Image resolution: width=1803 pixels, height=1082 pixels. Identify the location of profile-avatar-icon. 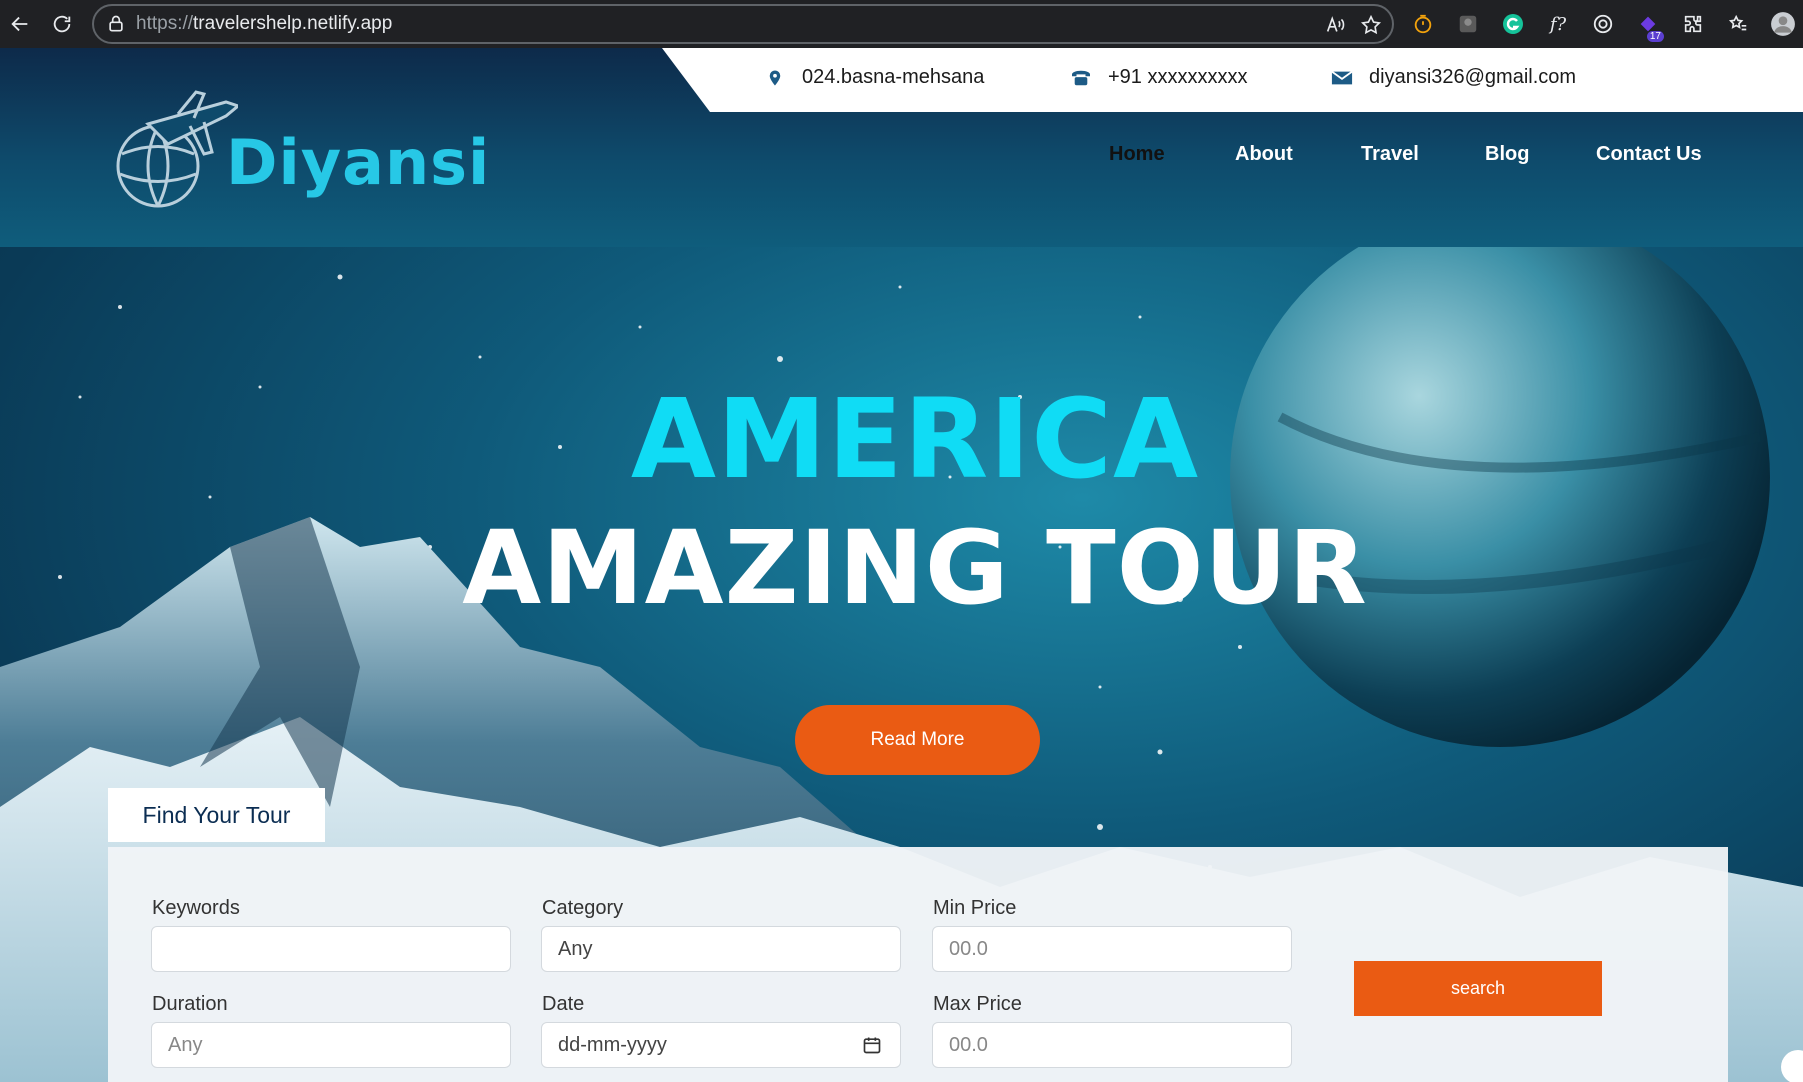
(1783, 24).